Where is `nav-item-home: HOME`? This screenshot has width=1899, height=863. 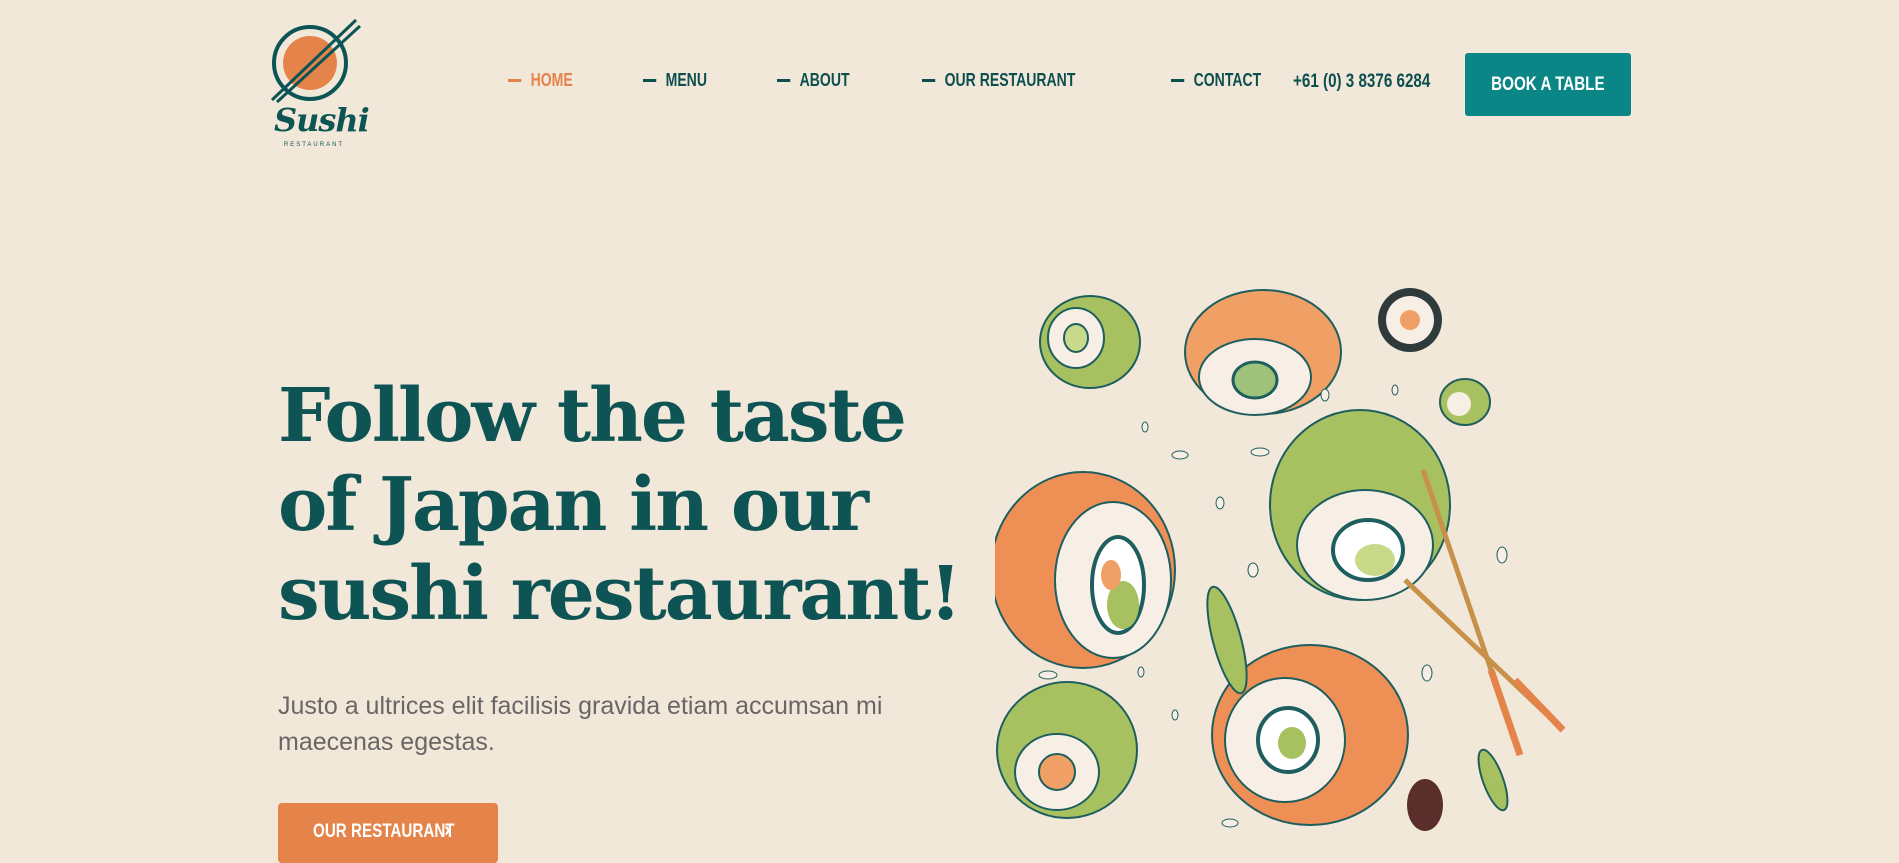 nav-item-home: HOME is located at coordinates (540, 80).